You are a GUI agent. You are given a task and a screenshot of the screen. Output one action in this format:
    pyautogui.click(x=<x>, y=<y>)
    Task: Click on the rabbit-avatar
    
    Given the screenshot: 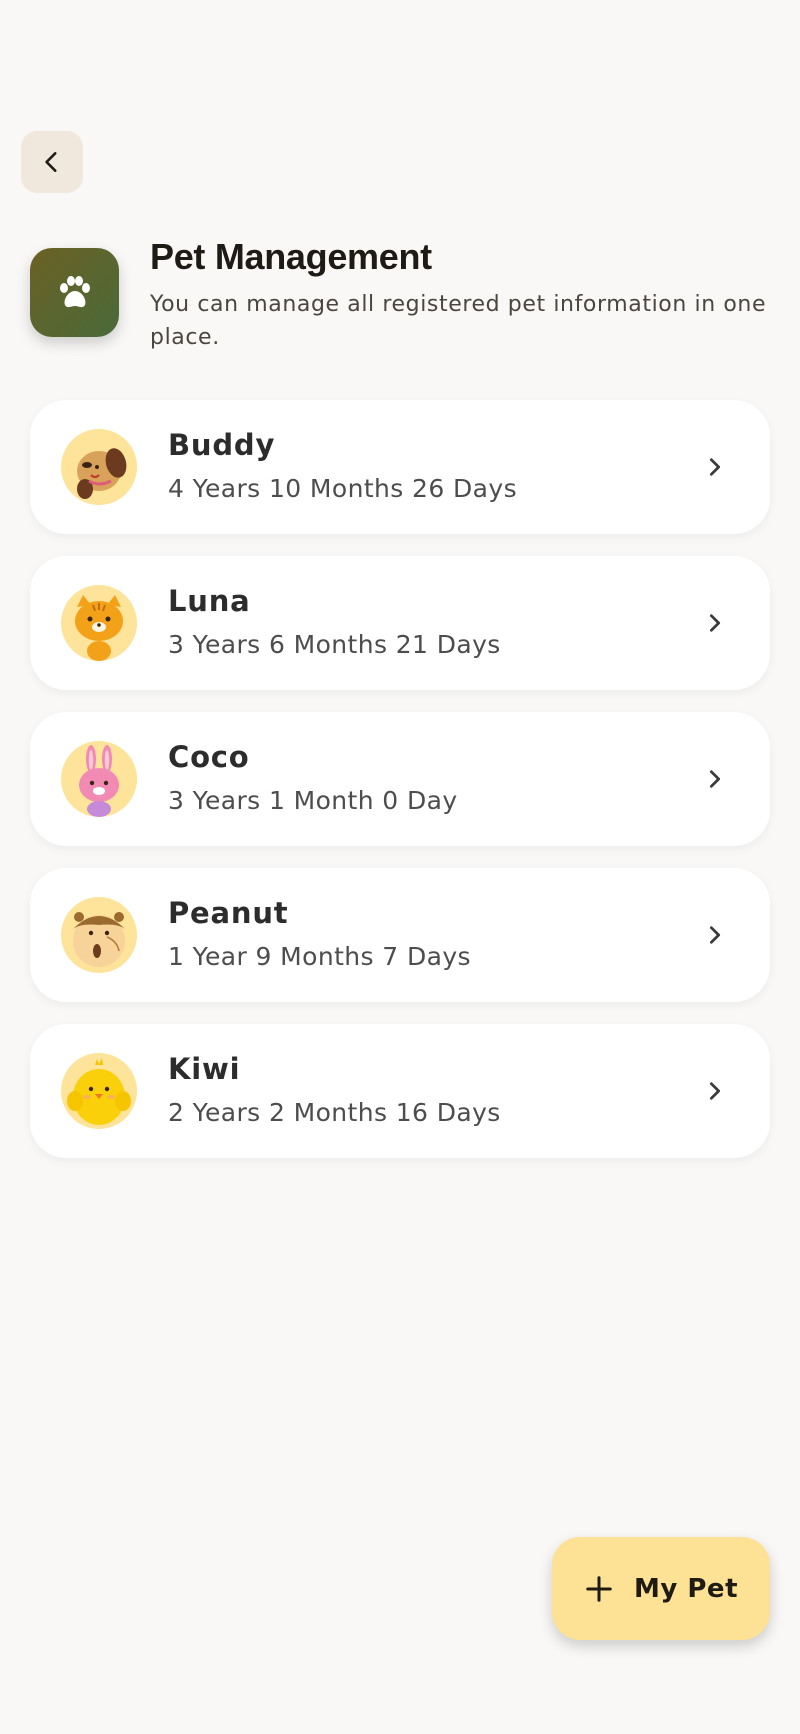 What is the action you would take?
    pyautogui.click(x=99, y=779)
    